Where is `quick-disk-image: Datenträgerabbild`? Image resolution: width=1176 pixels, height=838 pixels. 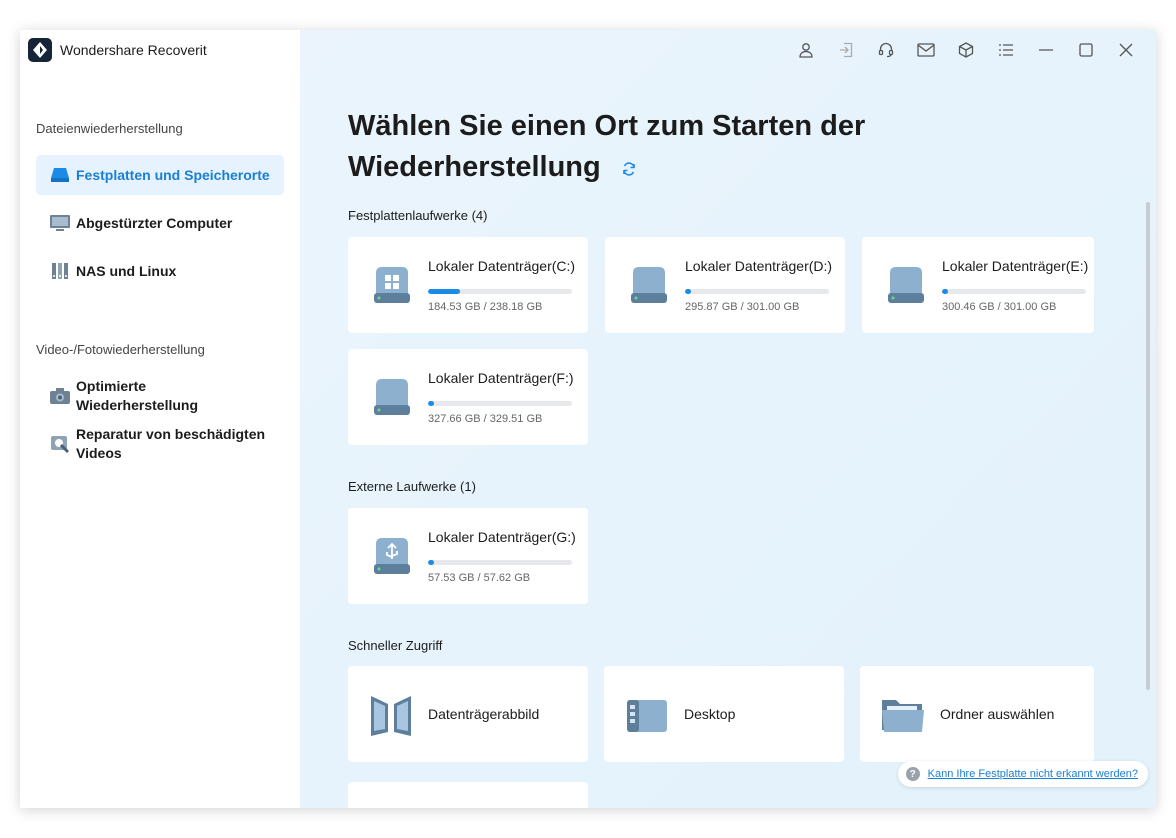
quick-disk-image: Datenträgerabbild is located at coordinates (468, 714).